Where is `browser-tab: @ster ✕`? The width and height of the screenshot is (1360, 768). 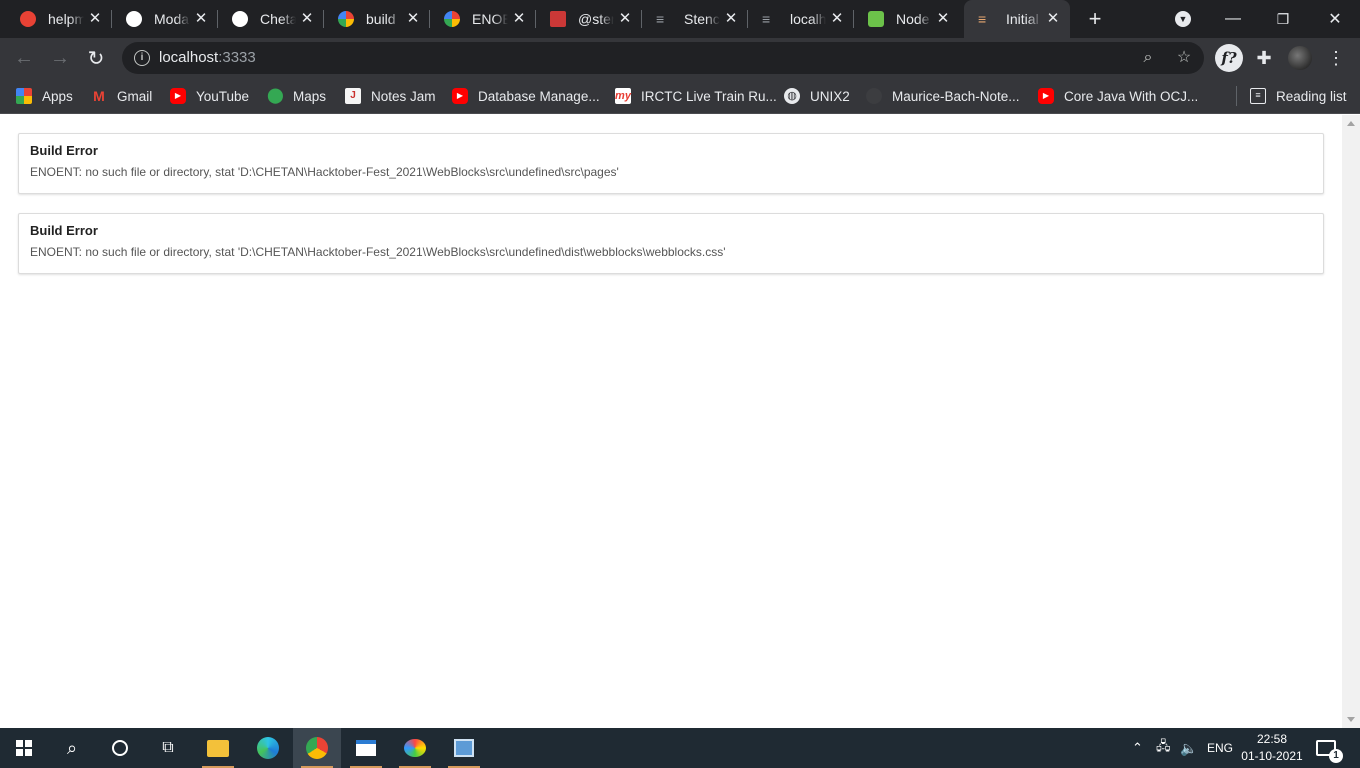
browser-tab: @ster ✕ is located at coordinates (589, 19).